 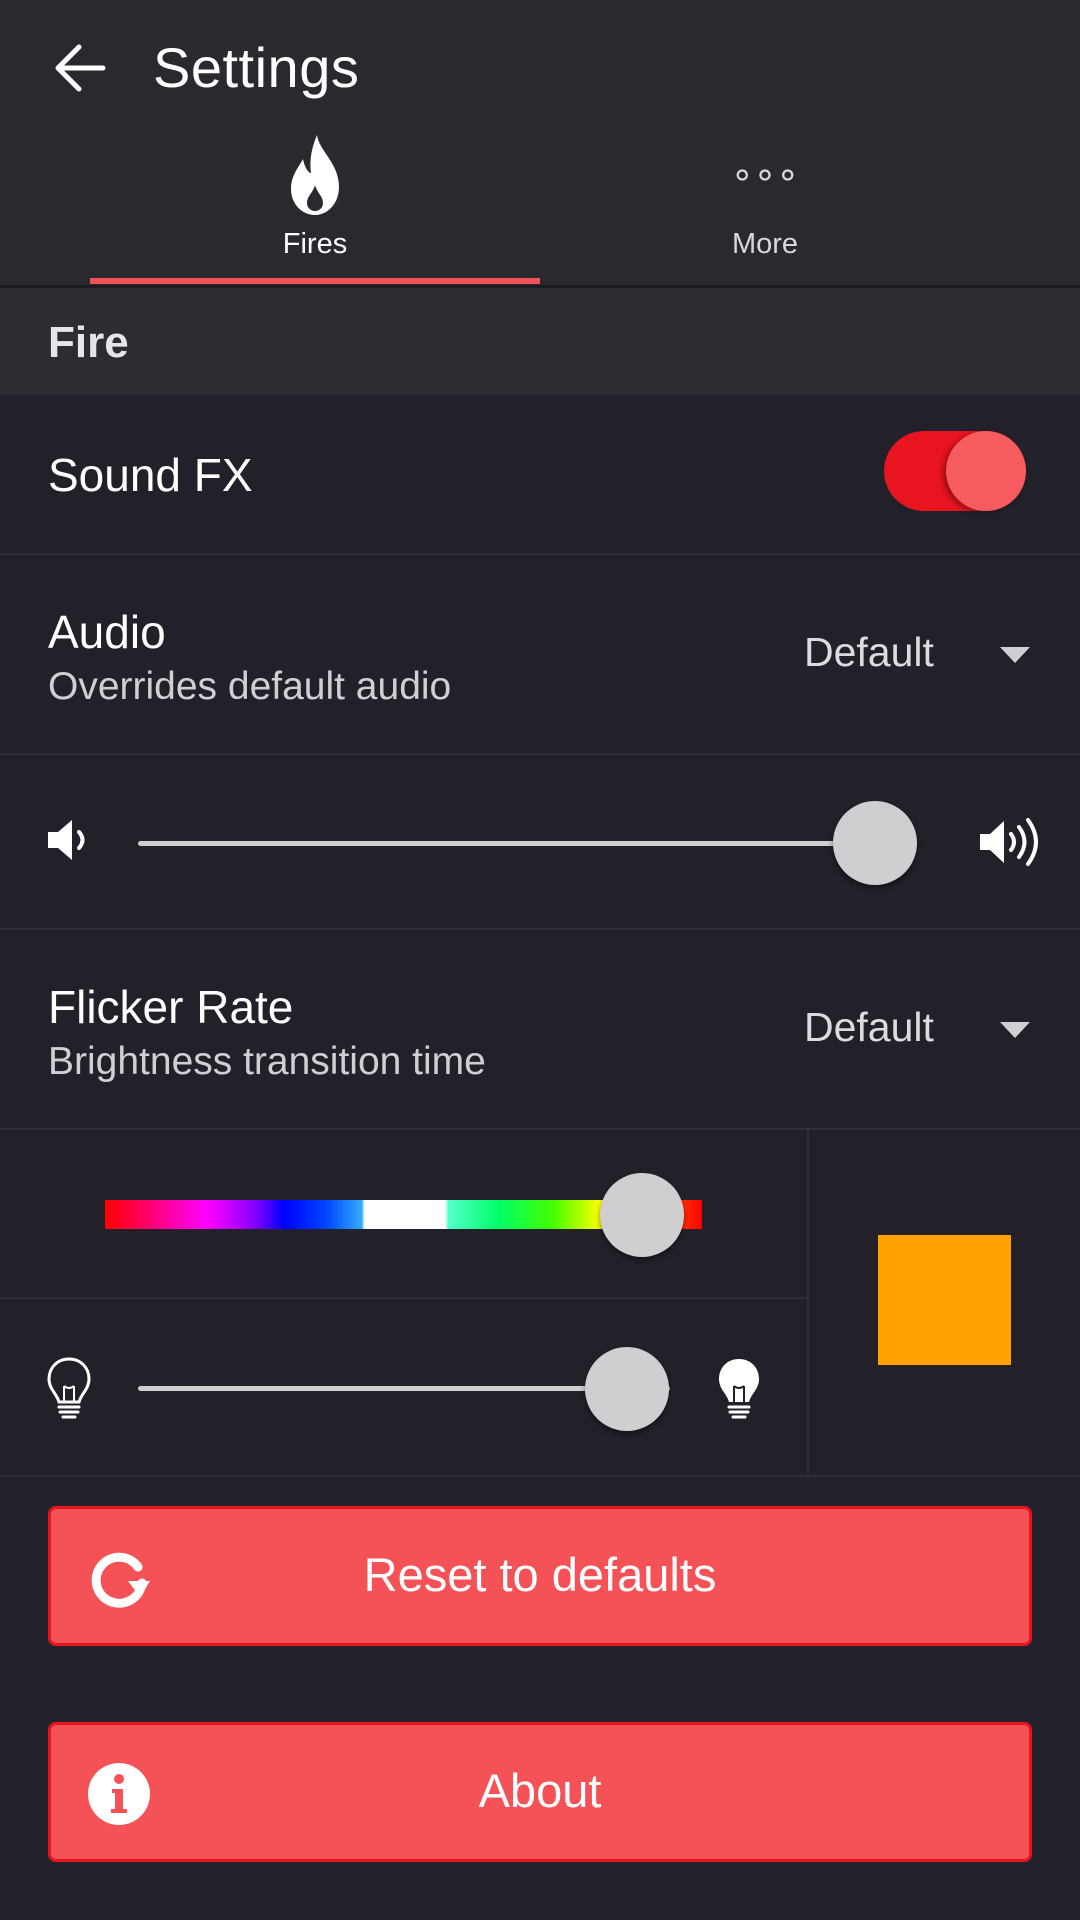 I want to click on volume-row, so click(x=540, y=842).